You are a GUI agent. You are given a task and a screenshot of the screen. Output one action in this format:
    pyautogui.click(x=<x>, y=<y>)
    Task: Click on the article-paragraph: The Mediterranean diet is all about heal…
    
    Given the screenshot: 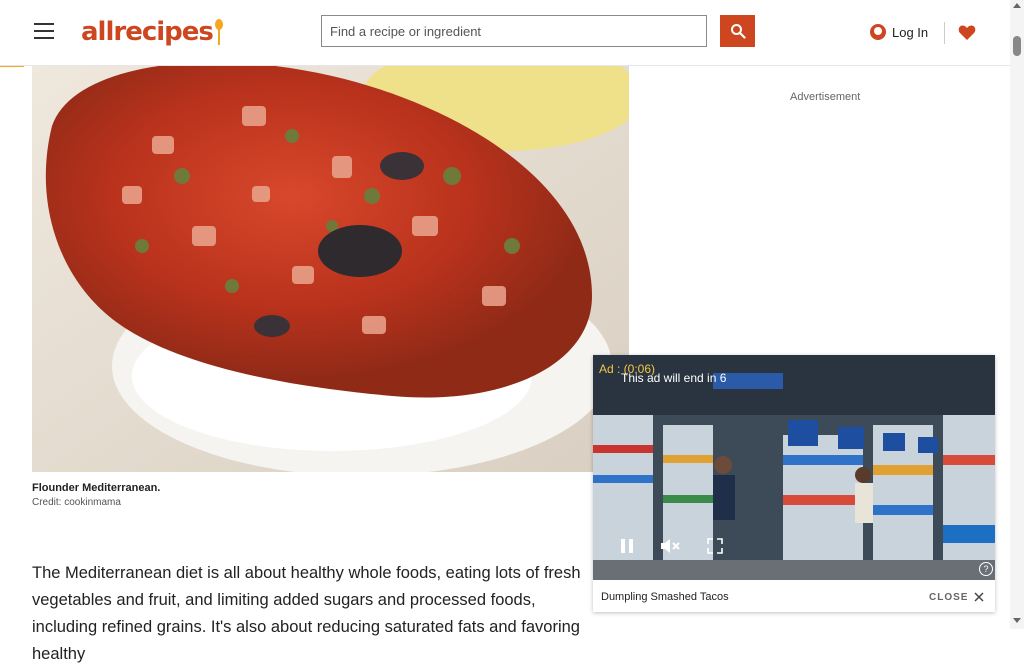 What is the action you would take?
    pyautogui.click(x=306, y=613)
    